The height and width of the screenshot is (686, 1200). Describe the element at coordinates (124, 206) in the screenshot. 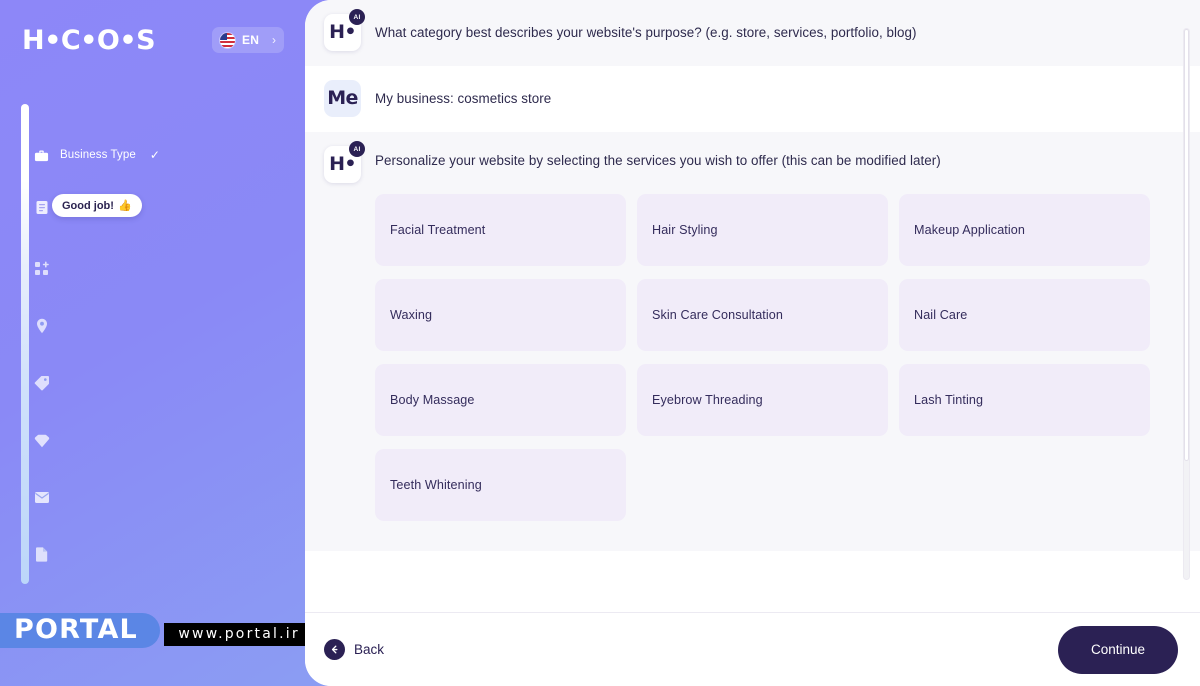

I see `thumbs-up-icon: 👍` at that location.